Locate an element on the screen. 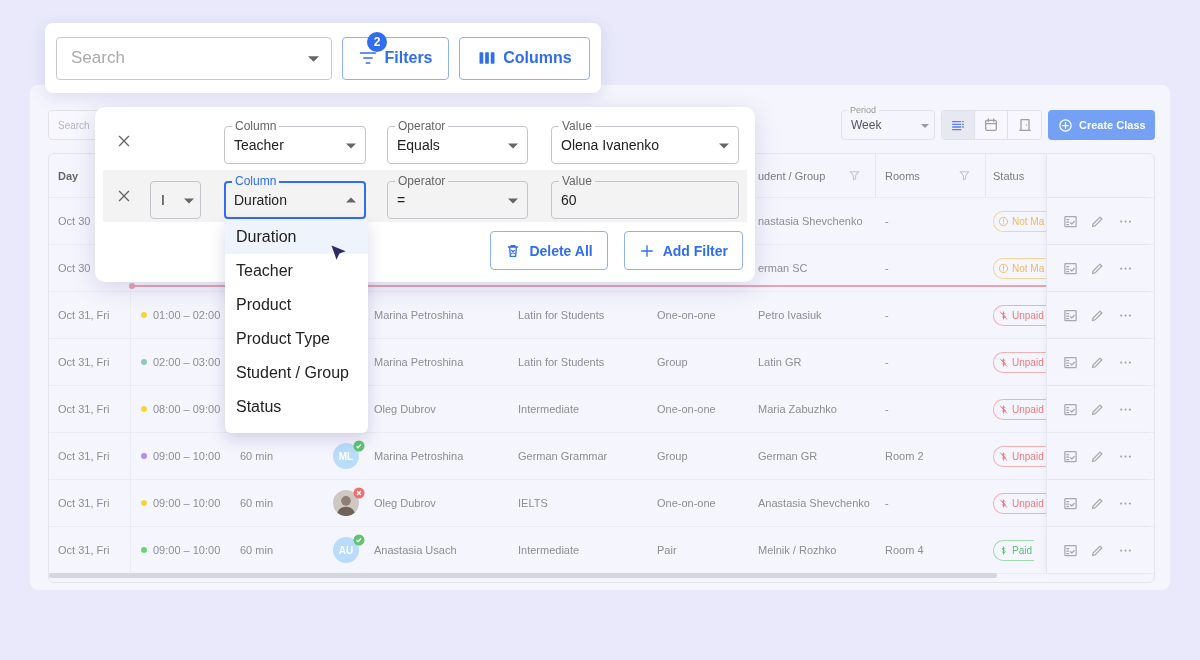 Image resolution: width=1200 pixels, height=660 pixels. column-header: udent / Group is located at coordinates (792, 175).